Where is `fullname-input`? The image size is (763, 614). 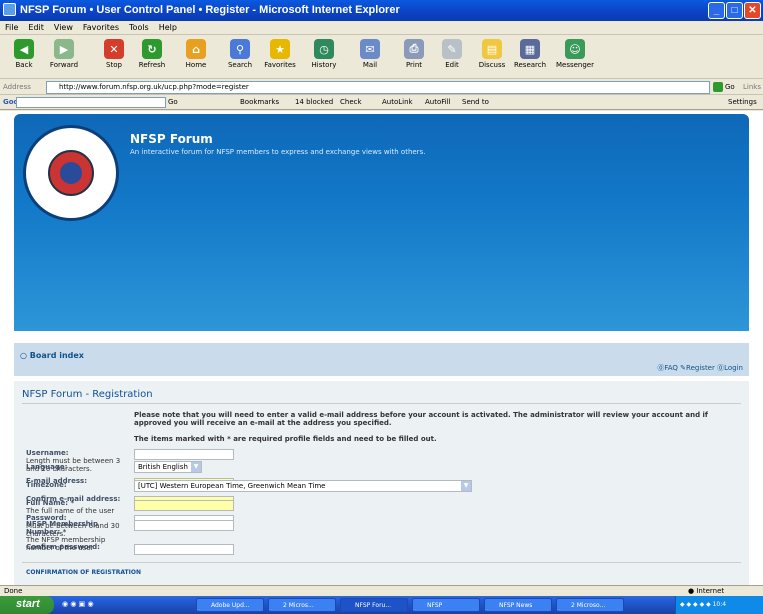 fullname-input is located at coordinates (184, 505).